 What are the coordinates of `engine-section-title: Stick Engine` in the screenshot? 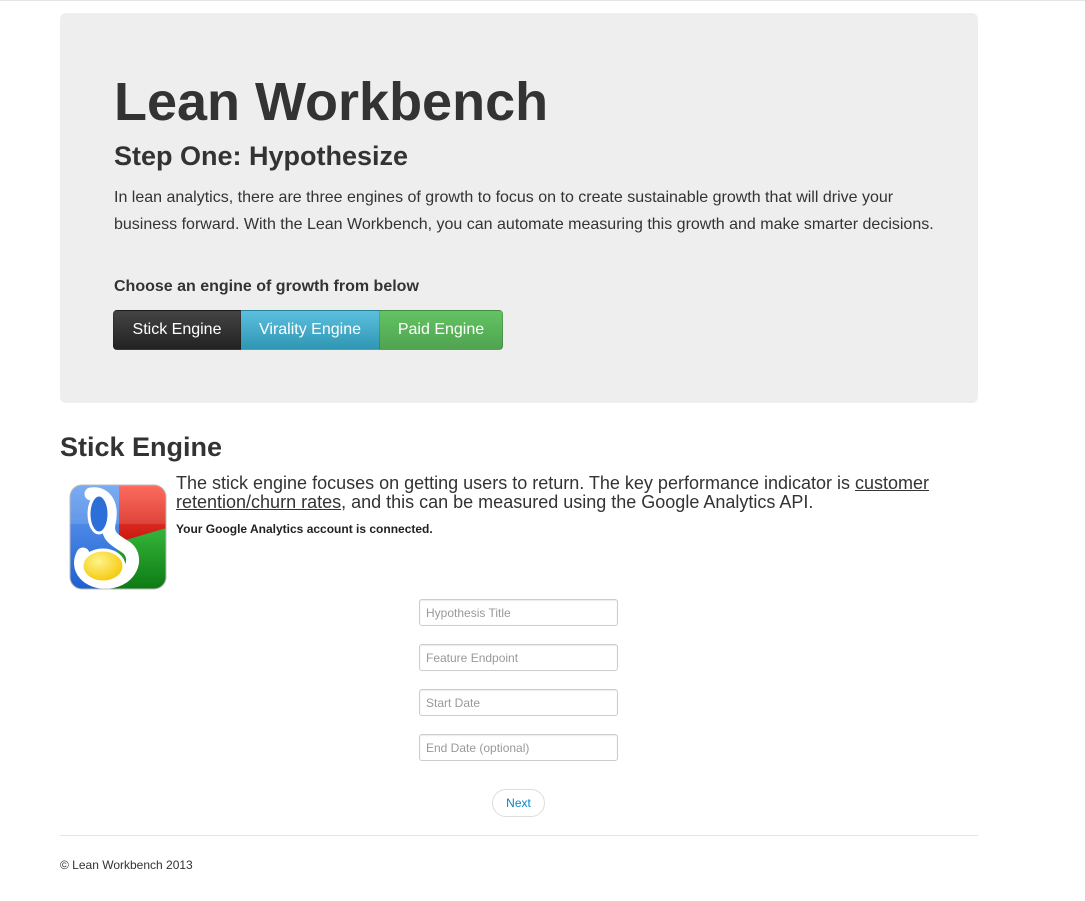 It's located at (141, 447).